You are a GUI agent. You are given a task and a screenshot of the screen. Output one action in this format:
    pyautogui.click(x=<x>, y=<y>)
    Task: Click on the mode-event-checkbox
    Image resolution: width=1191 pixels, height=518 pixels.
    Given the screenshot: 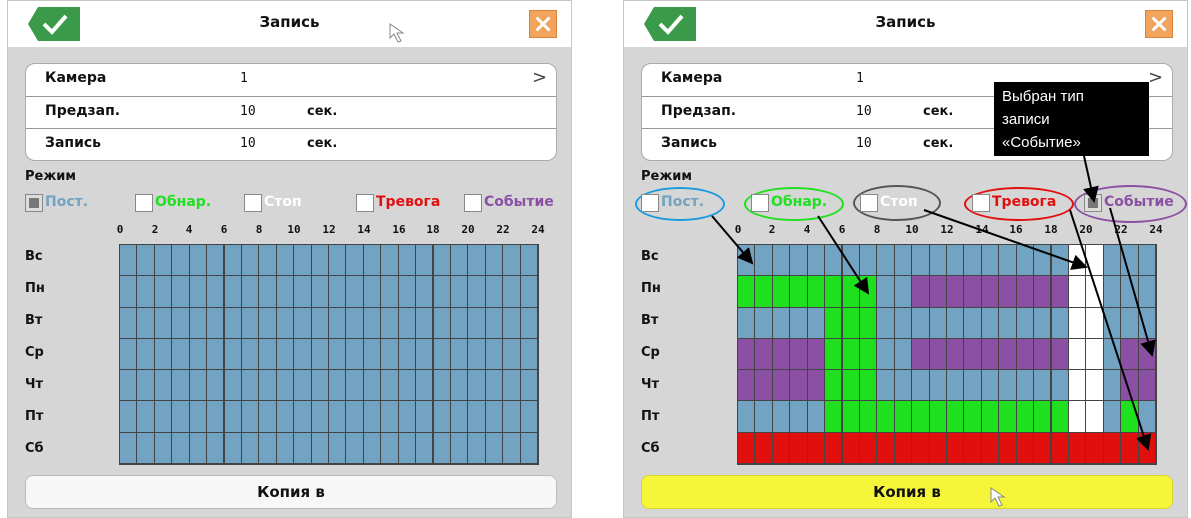 What is the action you would take?
    pyautogui.click(x=1093, y=203)
    